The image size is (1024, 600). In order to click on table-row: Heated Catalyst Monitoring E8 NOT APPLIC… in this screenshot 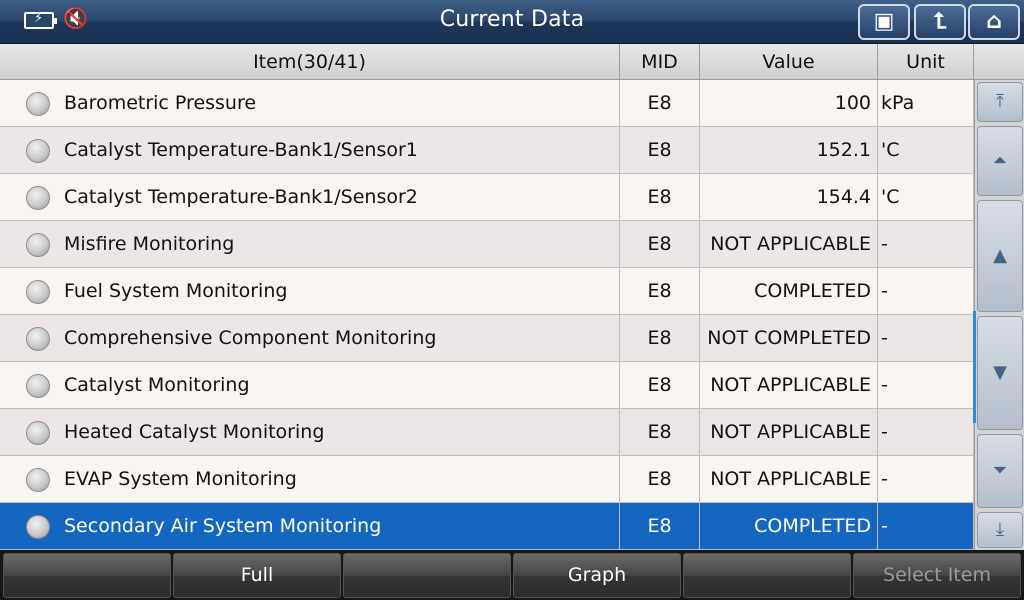, I will do `click(487, 432)`.